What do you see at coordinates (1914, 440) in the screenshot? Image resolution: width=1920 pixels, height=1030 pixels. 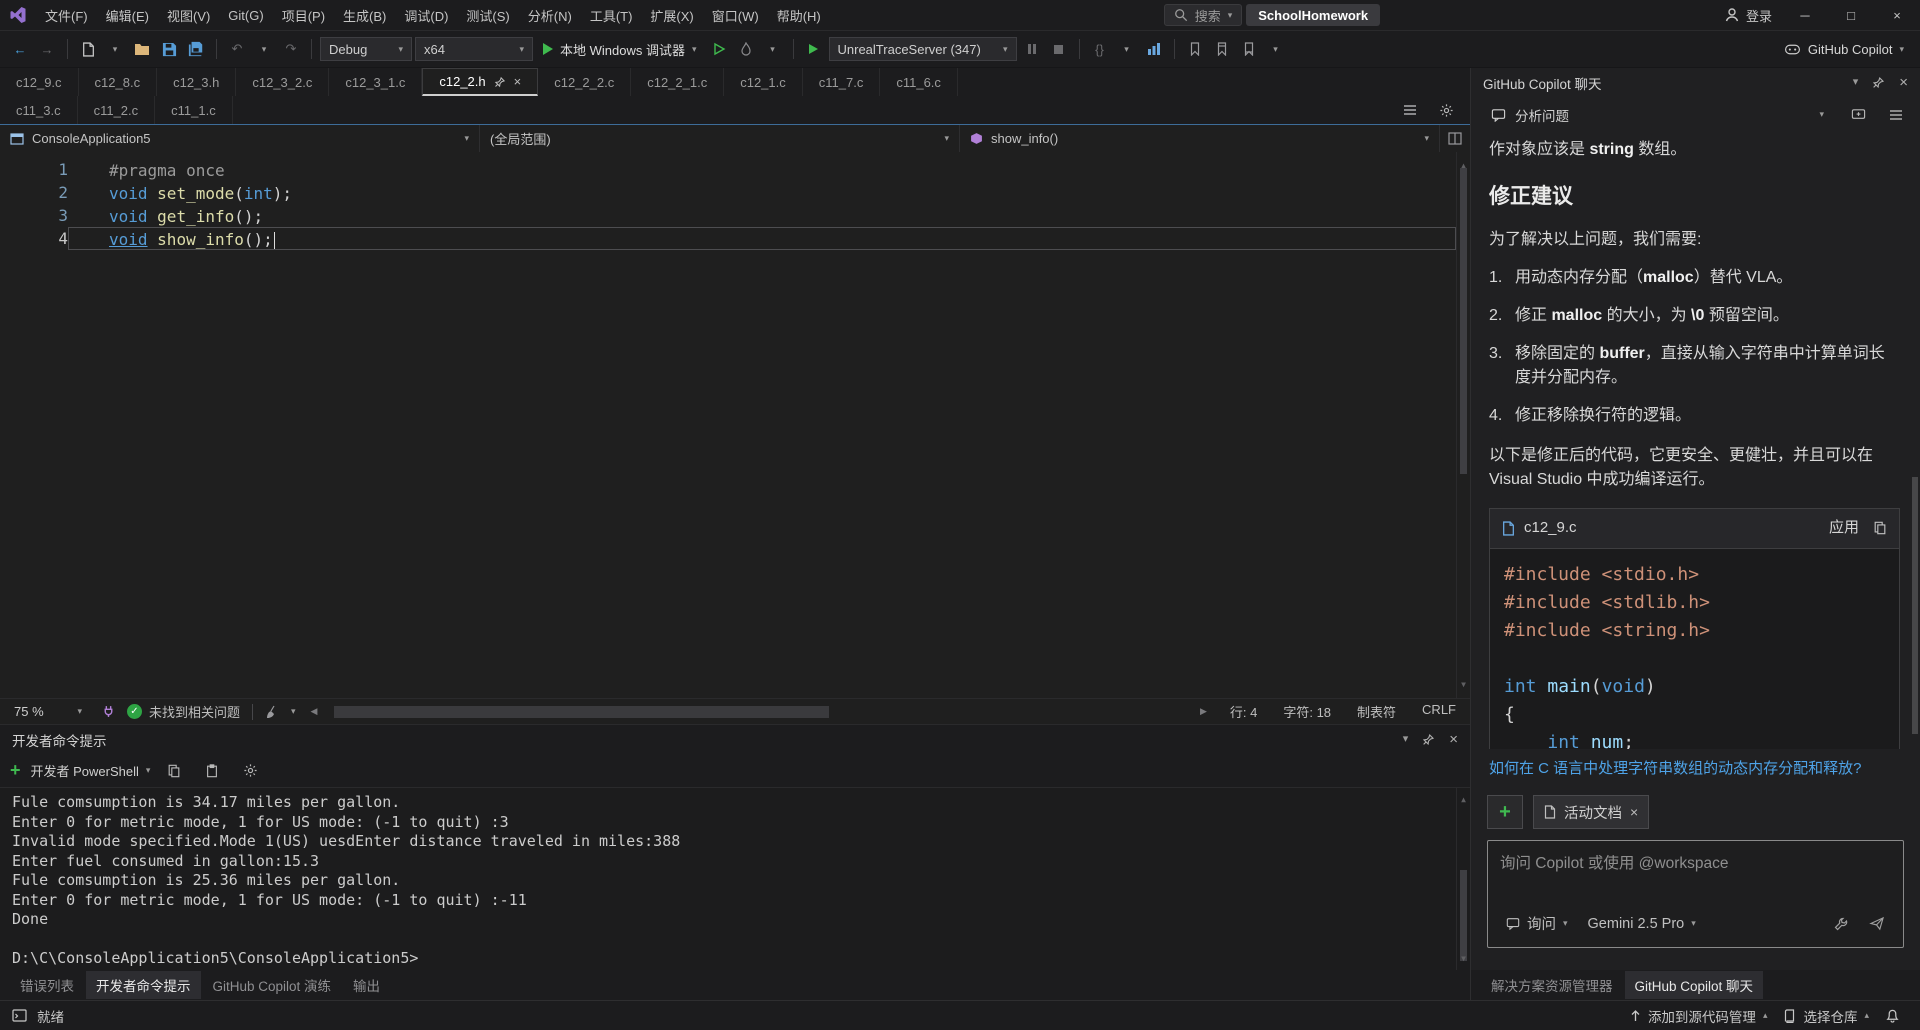 I see `chat-scrollbar` at bounding box center [1914, 440].